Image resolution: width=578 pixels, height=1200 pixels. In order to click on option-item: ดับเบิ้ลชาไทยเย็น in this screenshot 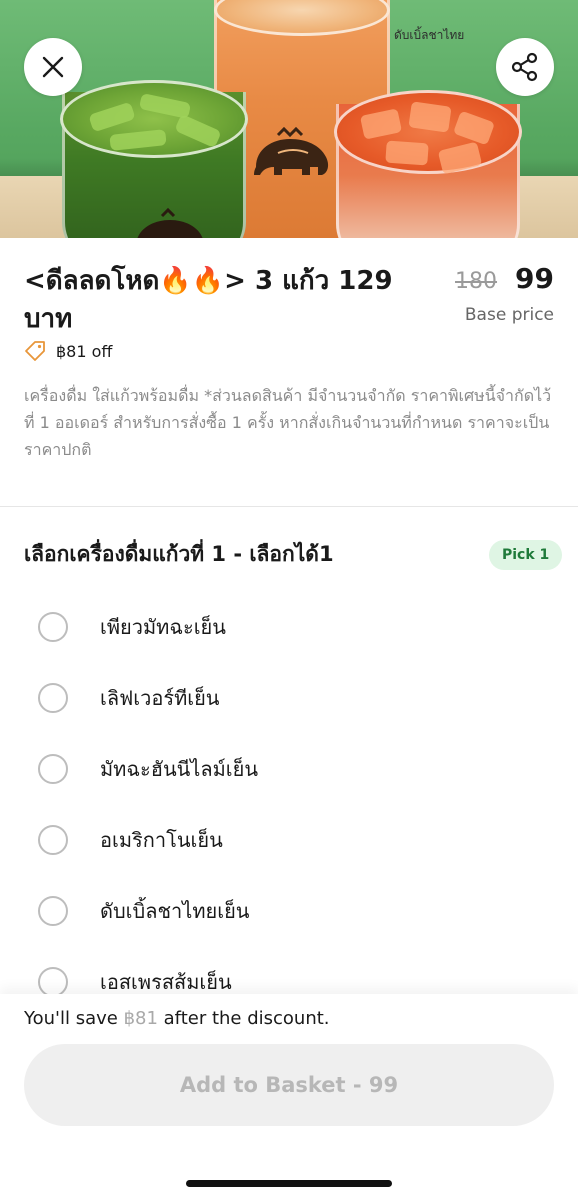, I will do `click(289, 911)`.